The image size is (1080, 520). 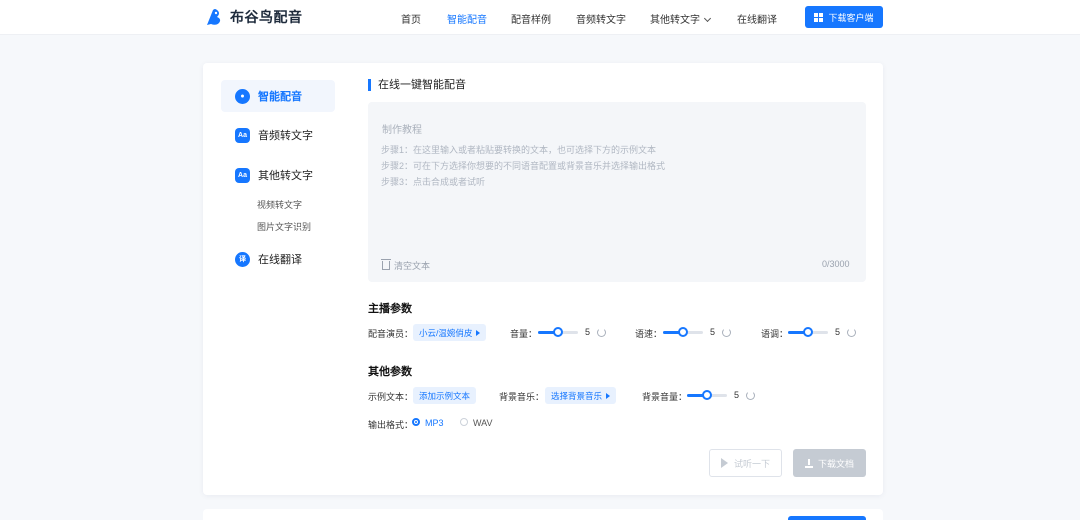 I want to click on textarea-step-1: 步骤1：在这里输入或者粘贴要转换的文本，也可选择下方的示例文本, so click(x=519, y=150).